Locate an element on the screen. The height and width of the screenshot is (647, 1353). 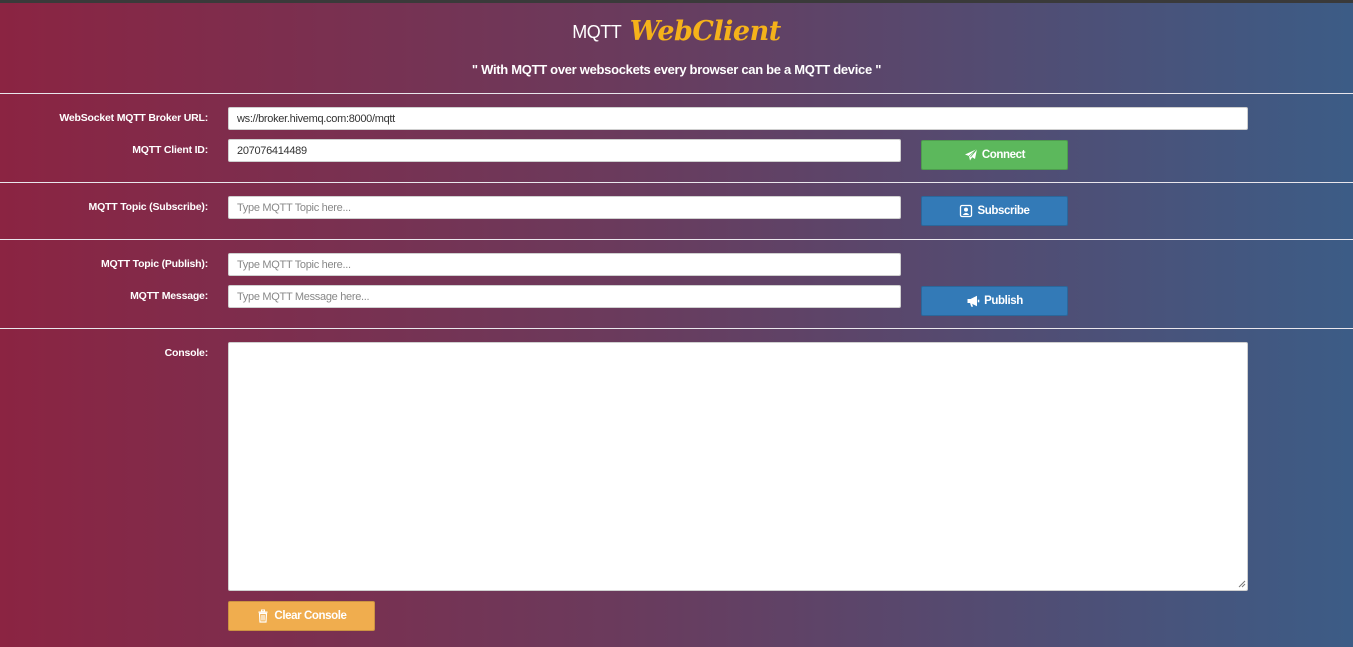
publish-button-label: Publish is located at coordinates (1003, 301).